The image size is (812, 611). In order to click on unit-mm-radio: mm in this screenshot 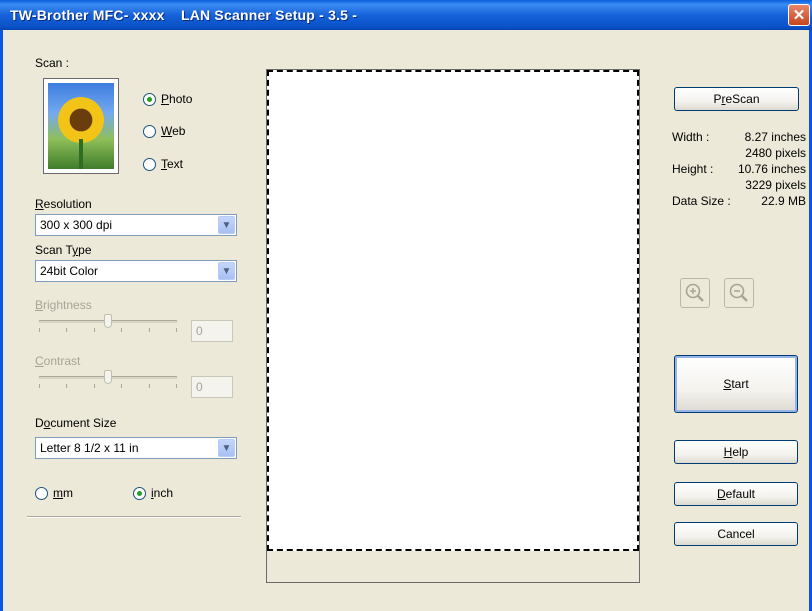, I will do `click(54, 493)`.